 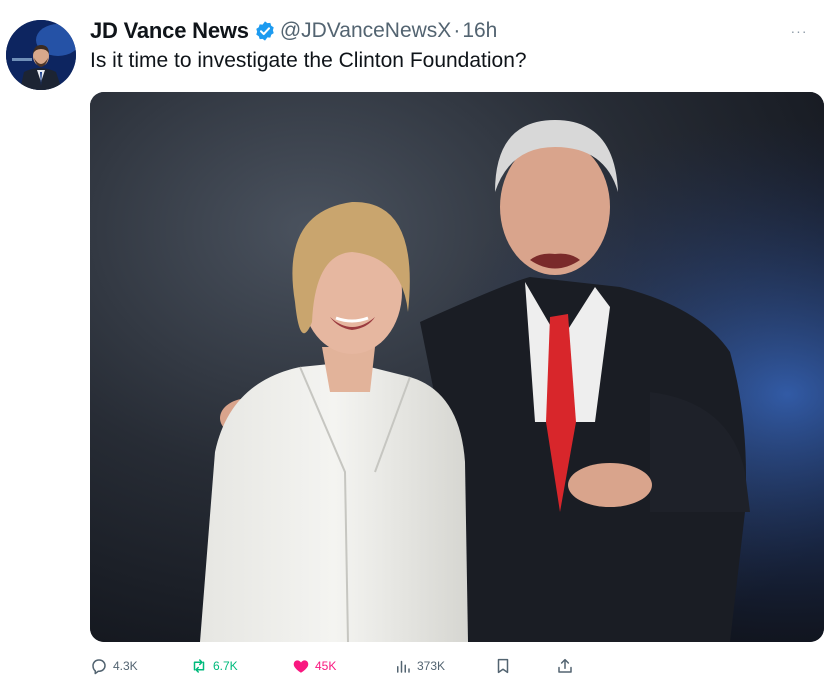 What do you see at coordinates (479, 31) in the screenshot?
I see `timestamp: 16h` at bounding box center [479, 31].